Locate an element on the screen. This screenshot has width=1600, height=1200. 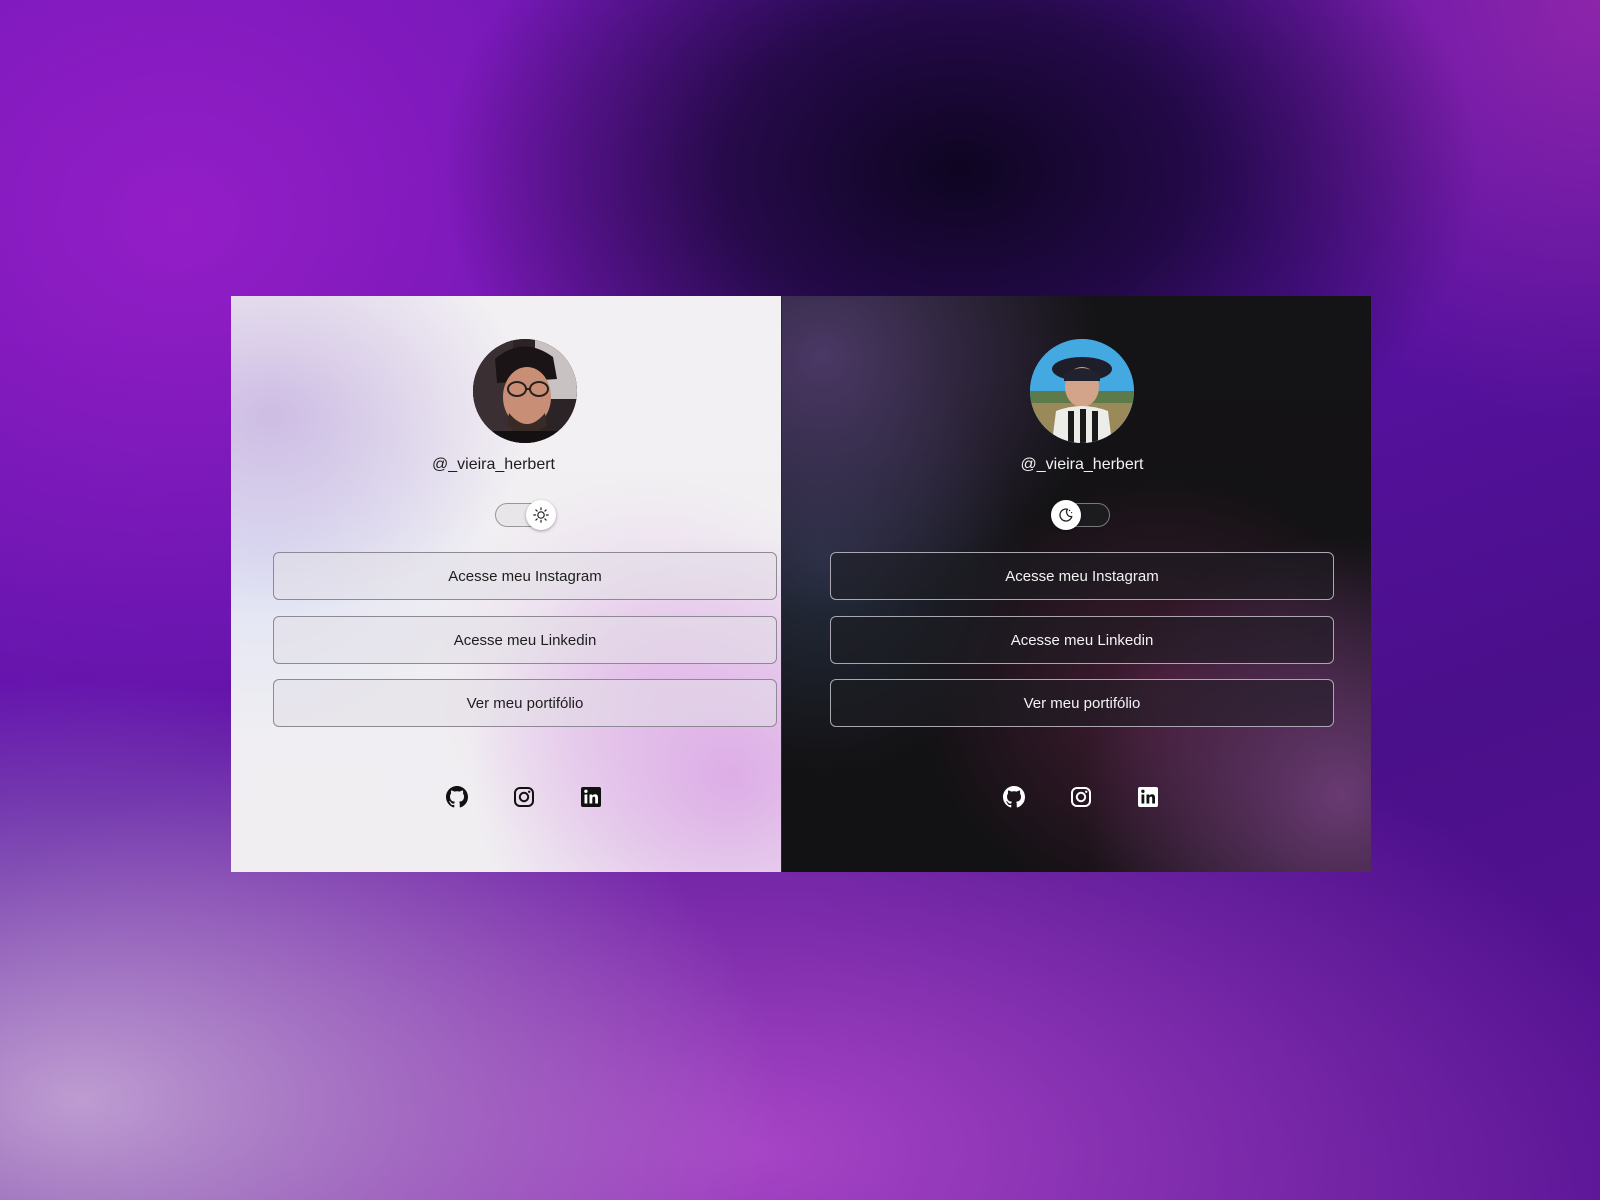
sun-icon is located at coordinates (541, 515).